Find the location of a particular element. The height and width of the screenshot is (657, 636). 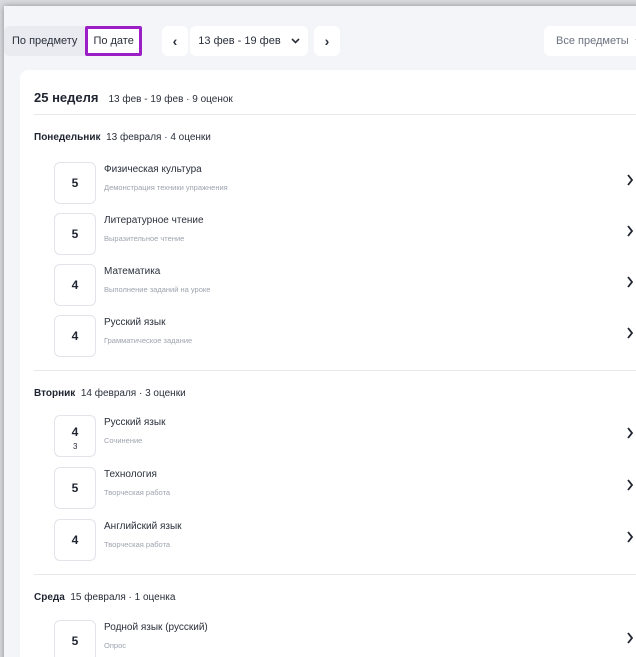

week-title: 25 неделя is located at coordinates (66, 97).